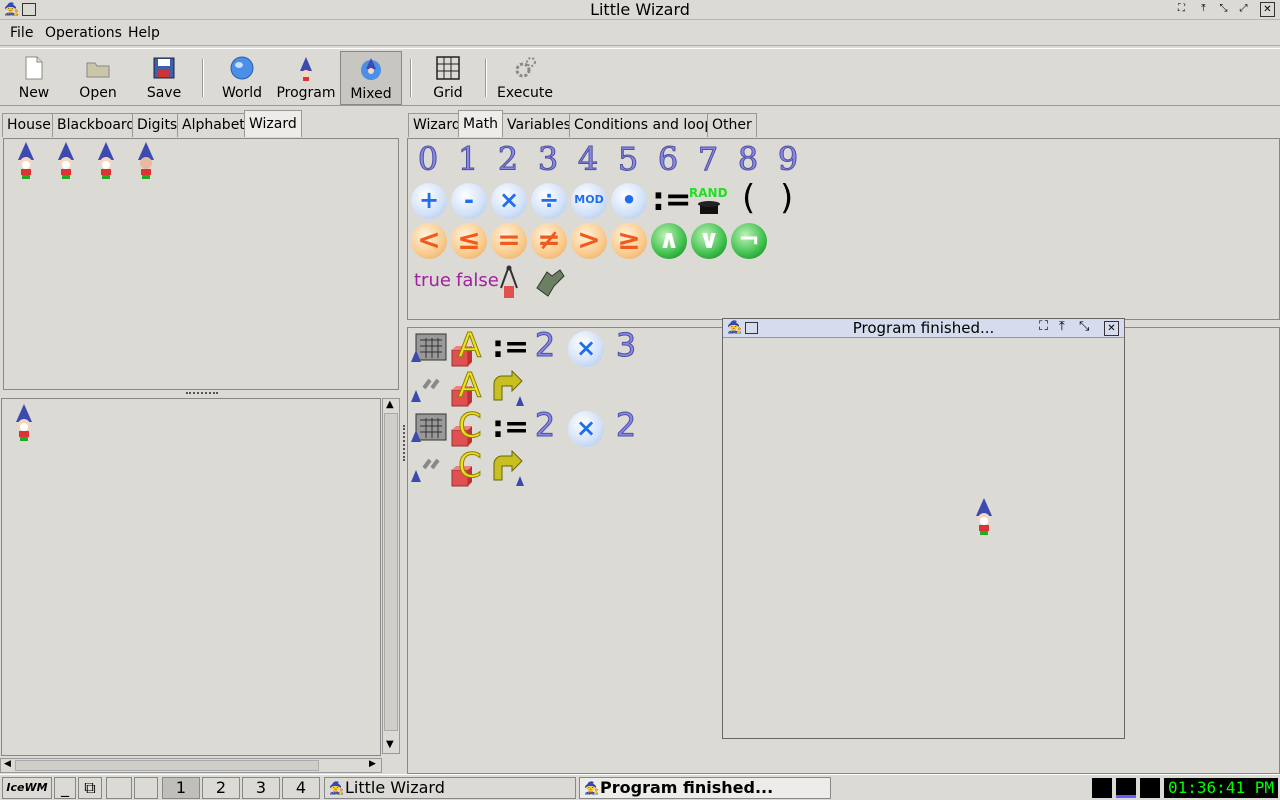 Image resolution: width=1280 pixels, height=800 pixels. I want to click on var-name: C, so click(470, 466).